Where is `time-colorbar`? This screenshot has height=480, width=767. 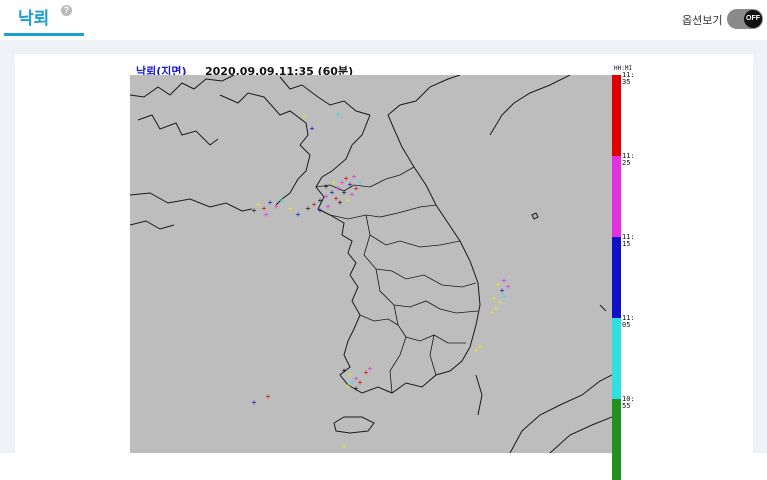 time-colorbar is located at coordinates (616, 277).